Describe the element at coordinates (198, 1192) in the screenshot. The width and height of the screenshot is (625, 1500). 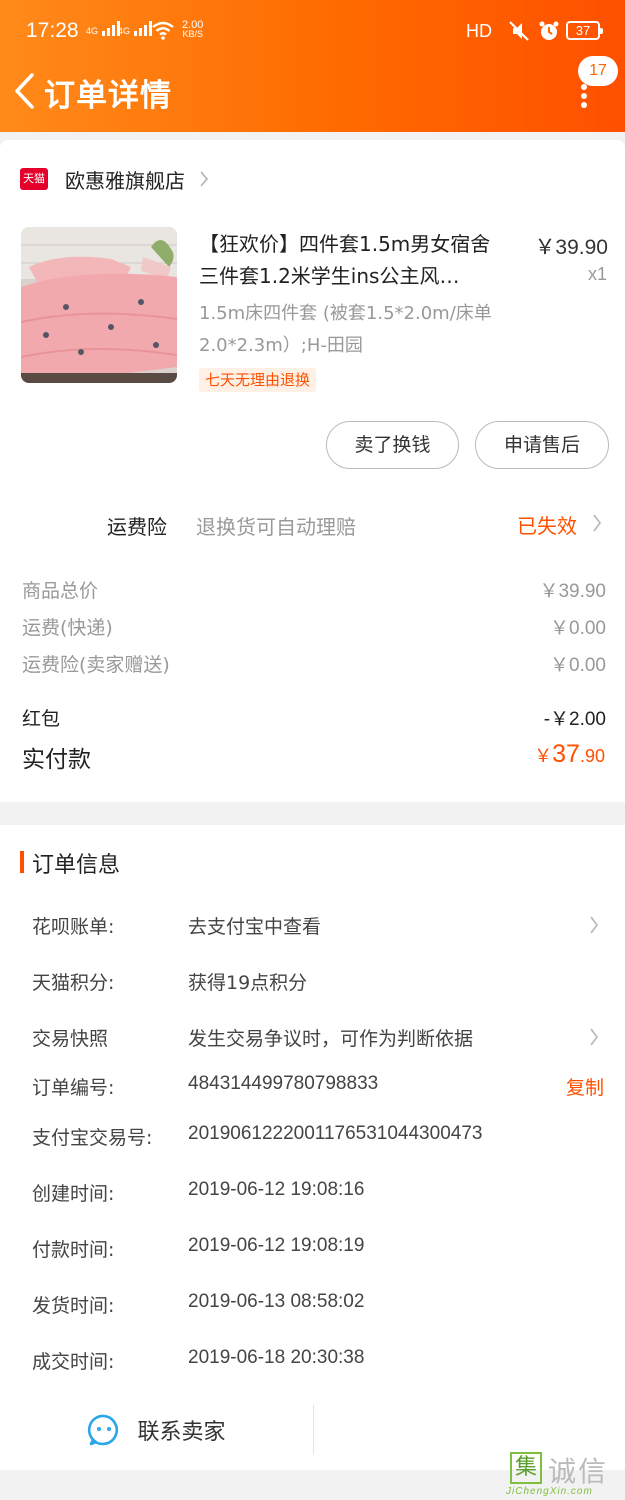
I see `info-row-created-time: 创建时间: 2019-06-12 19:08:16` at that location.